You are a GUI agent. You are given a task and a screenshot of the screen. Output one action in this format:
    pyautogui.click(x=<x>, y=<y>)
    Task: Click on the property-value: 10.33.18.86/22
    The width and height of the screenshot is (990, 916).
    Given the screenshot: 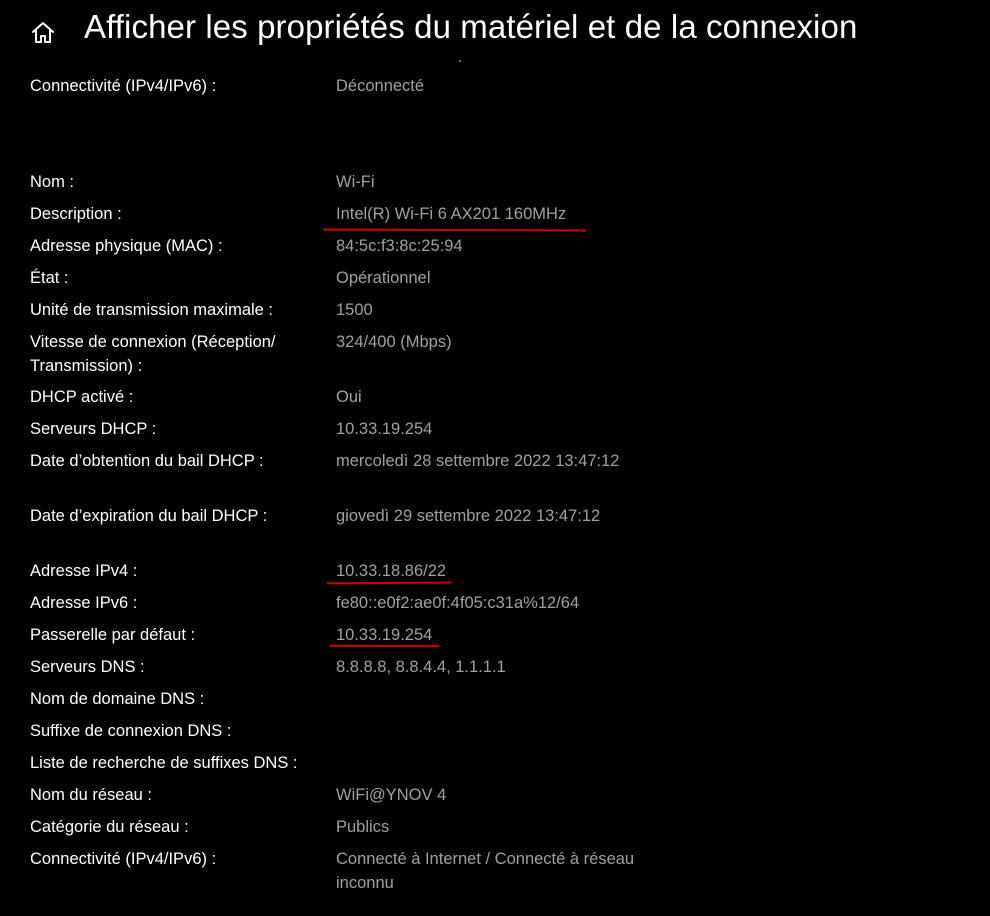 What is the action you would take?
    pyautogui.click(x=391, y=571)
    